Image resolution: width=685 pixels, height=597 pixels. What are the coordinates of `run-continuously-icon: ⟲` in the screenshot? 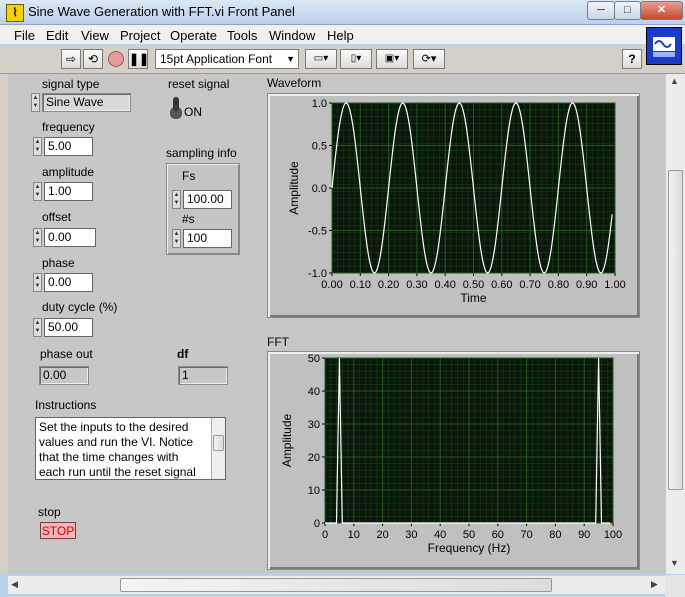 It's located at (93, 59).